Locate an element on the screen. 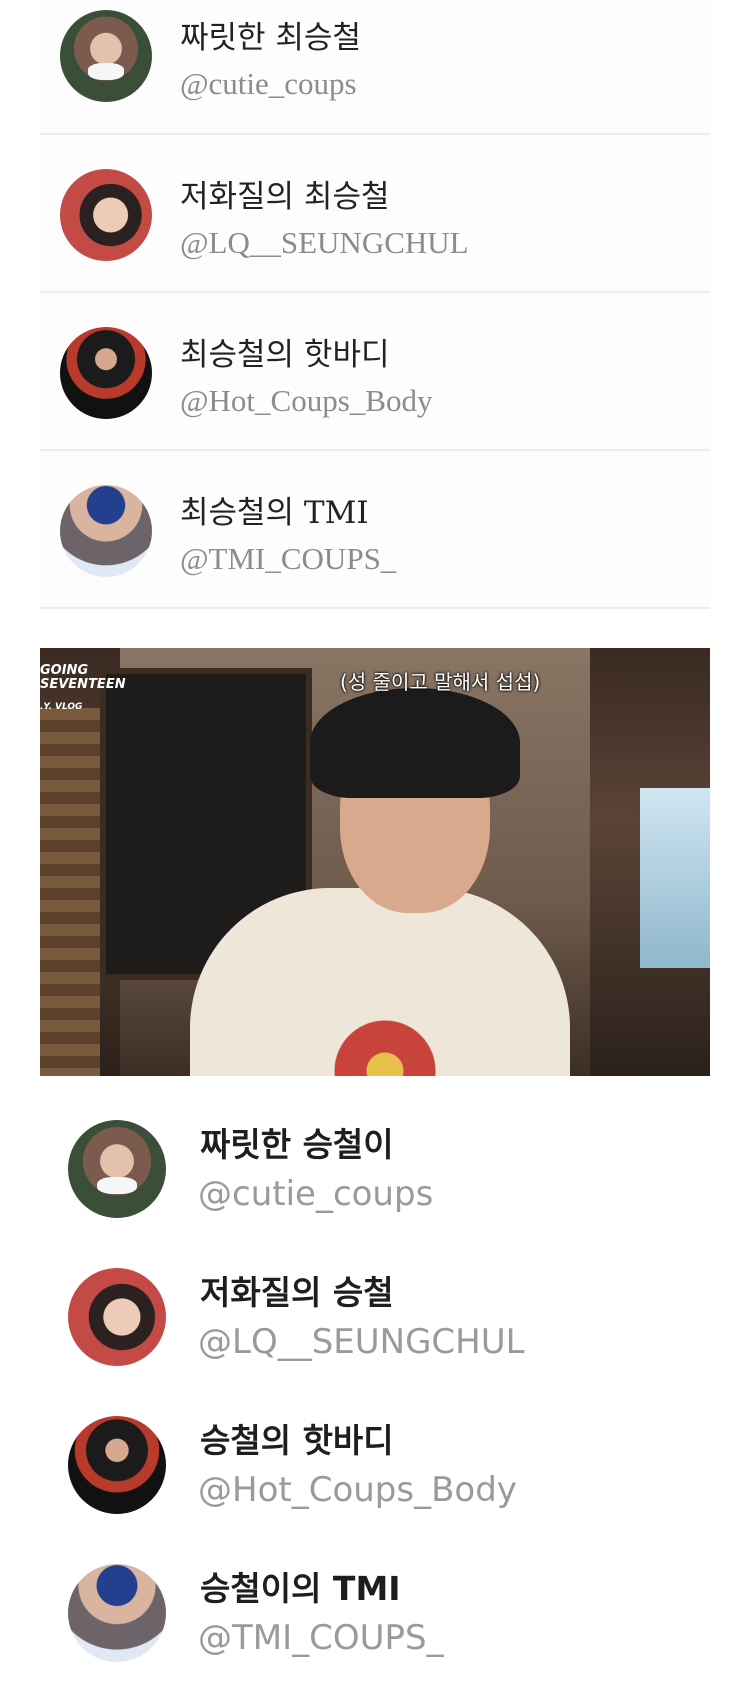 The width and height of the screenshot is (750, 1692). account-row: 짜릿한 최승철 @cutie_coups is located at coordinates (375, 67).